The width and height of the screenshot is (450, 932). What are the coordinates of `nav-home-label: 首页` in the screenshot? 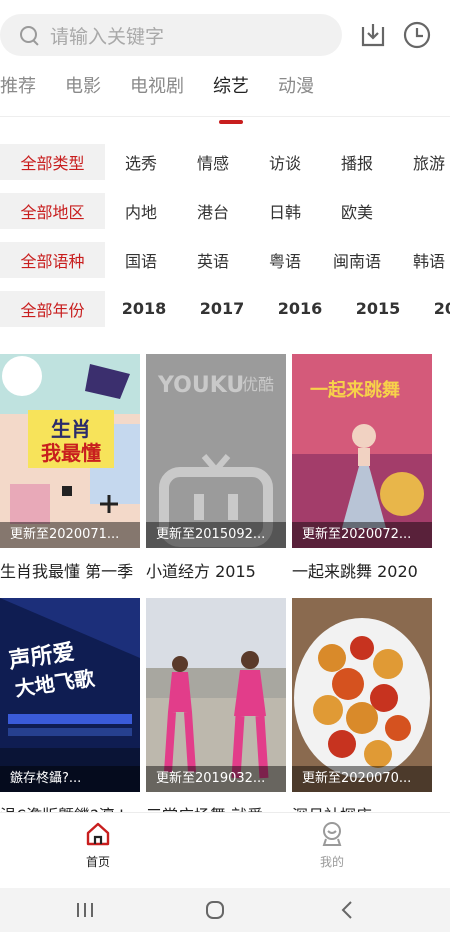 It's located at (97, 862).